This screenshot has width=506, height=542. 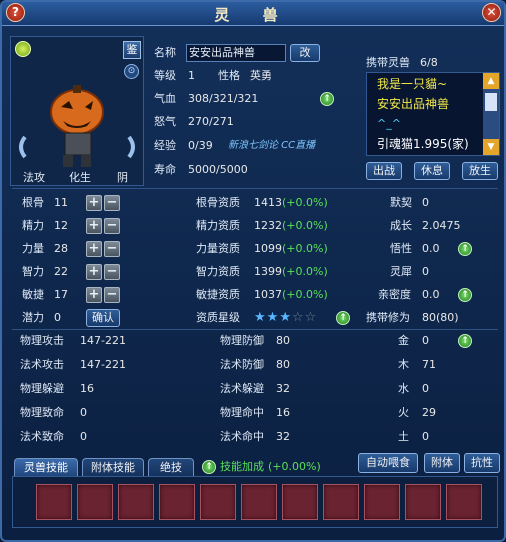 I want to click on scrollbar: ▲ ▼, so click(x=491, y=114).